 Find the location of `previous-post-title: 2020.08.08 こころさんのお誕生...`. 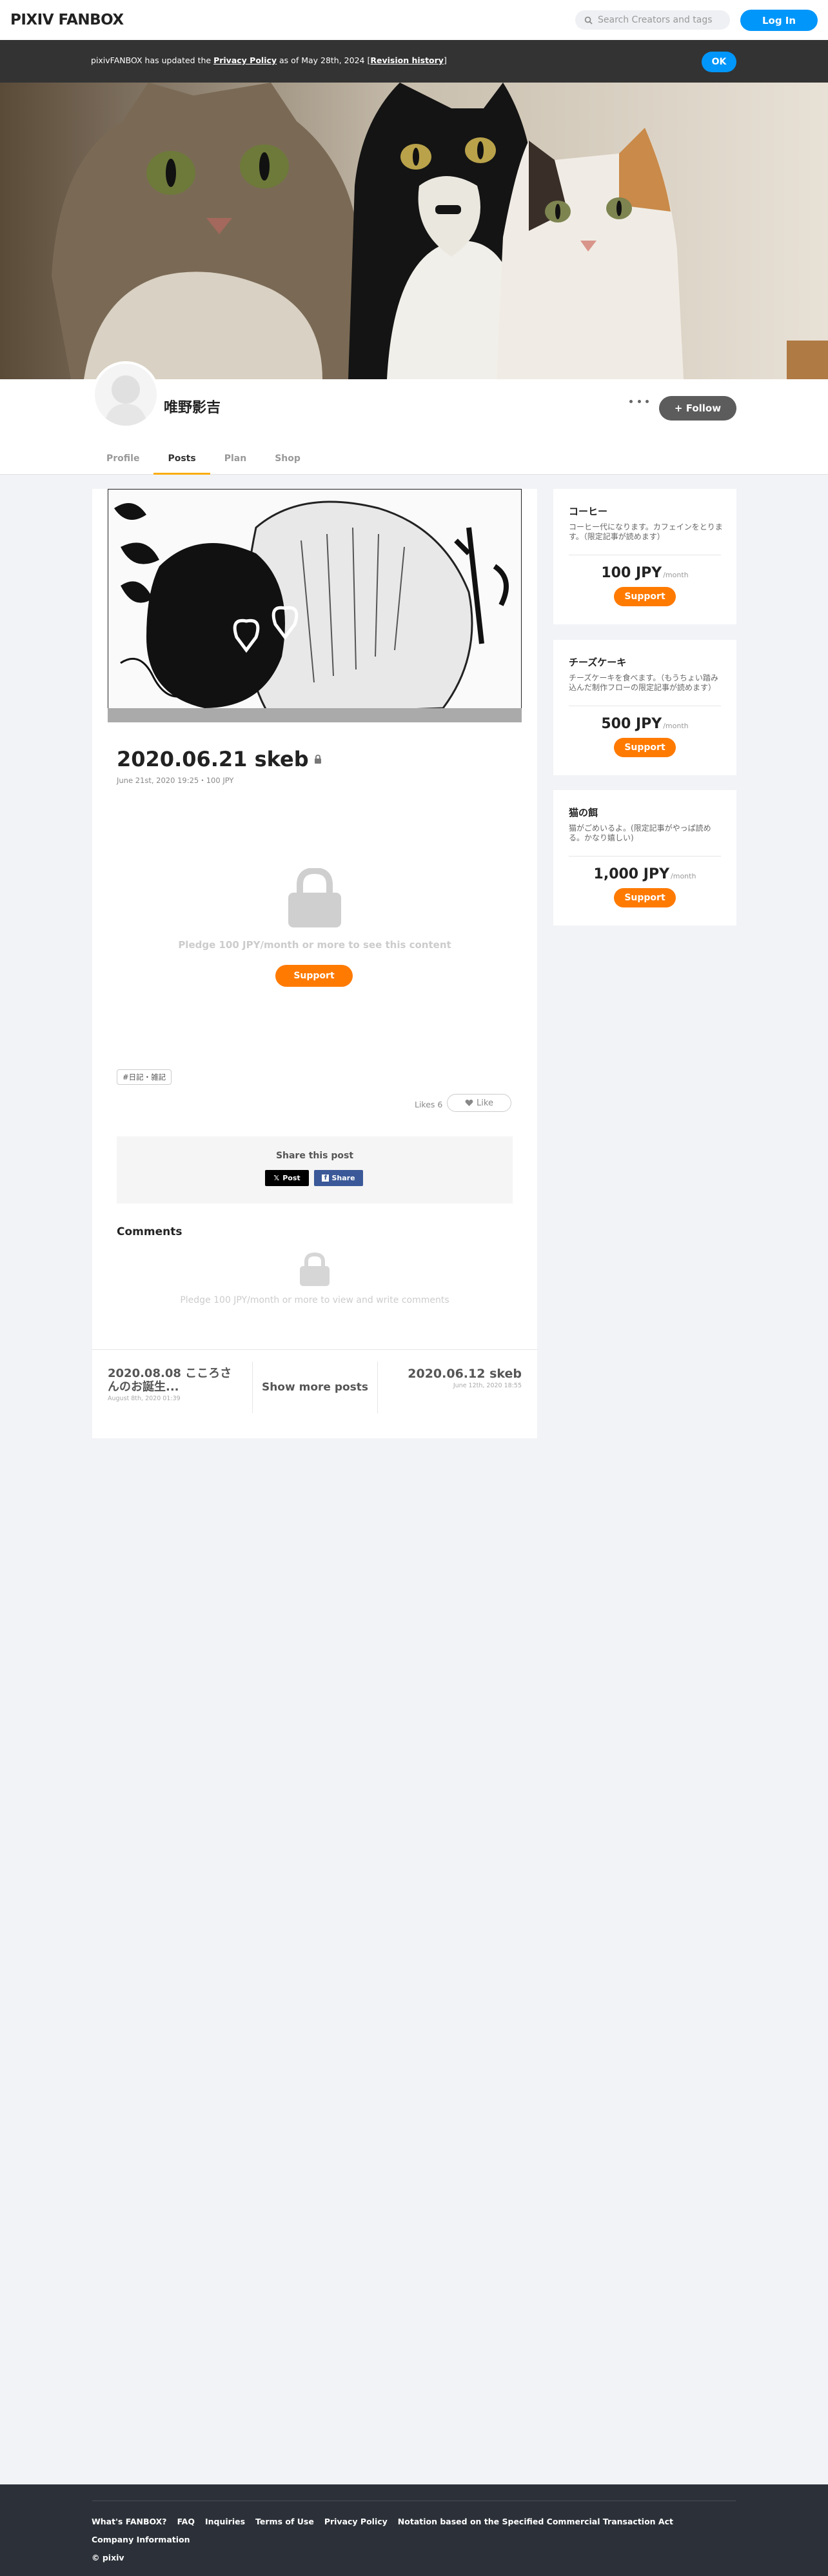

previous-post-title: 2020.08.08 こころさんのお誕生... is located at coordinates (170, 1380).